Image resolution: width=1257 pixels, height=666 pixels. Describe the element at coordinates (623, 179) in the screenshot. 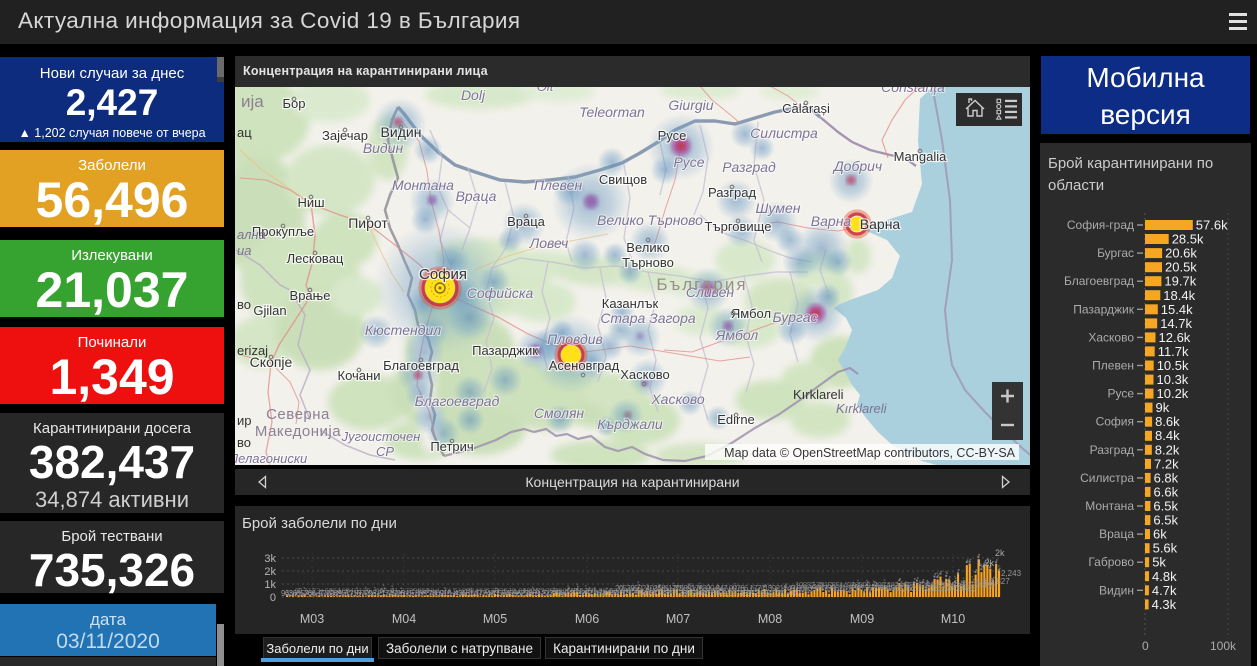

I see `svg-text: Свищов` at that location.